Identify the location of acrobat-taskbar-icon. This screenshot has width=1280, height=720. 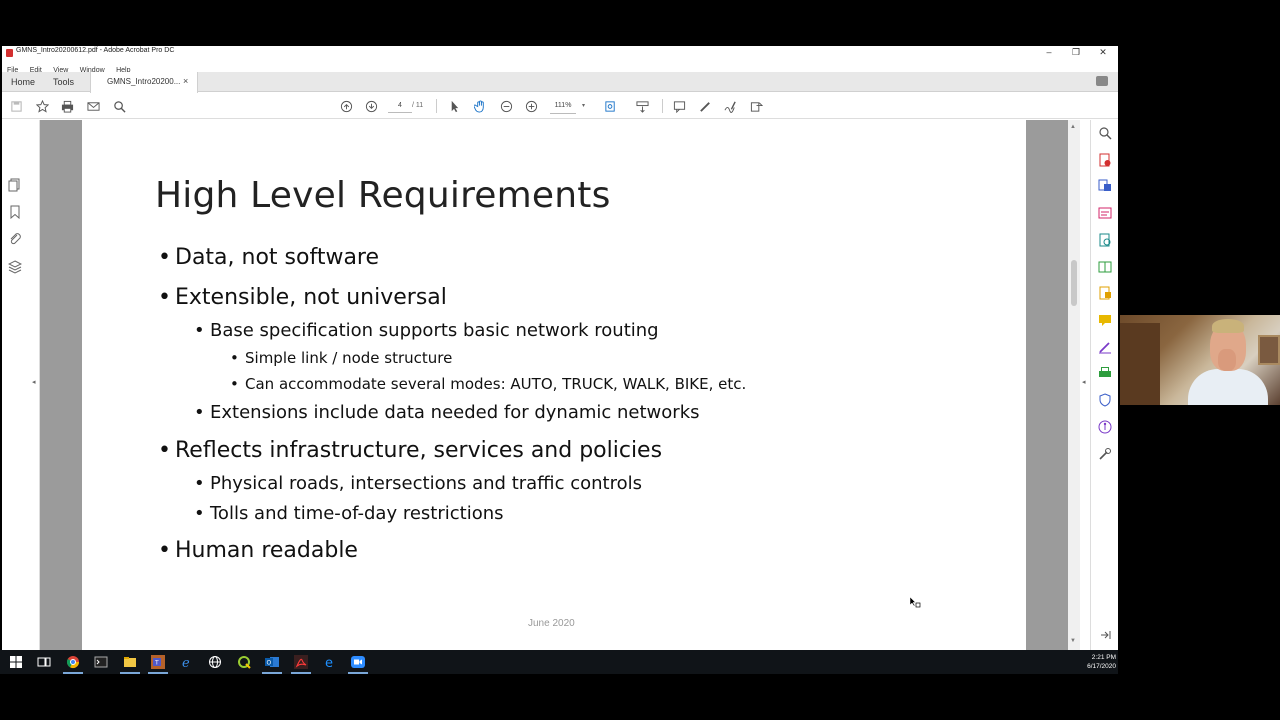
(301, 664).